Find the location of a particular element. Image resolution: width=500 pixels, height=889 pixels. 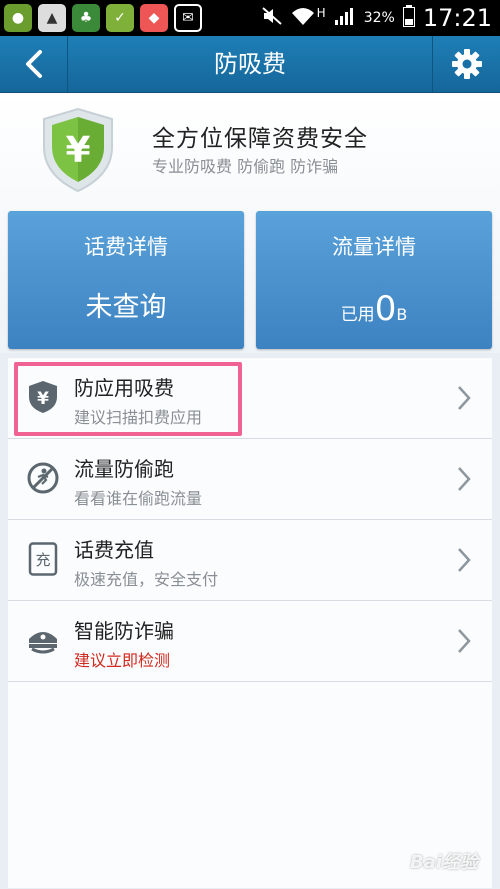

watermark: Bai经验 is located at coordinates (443, 862).